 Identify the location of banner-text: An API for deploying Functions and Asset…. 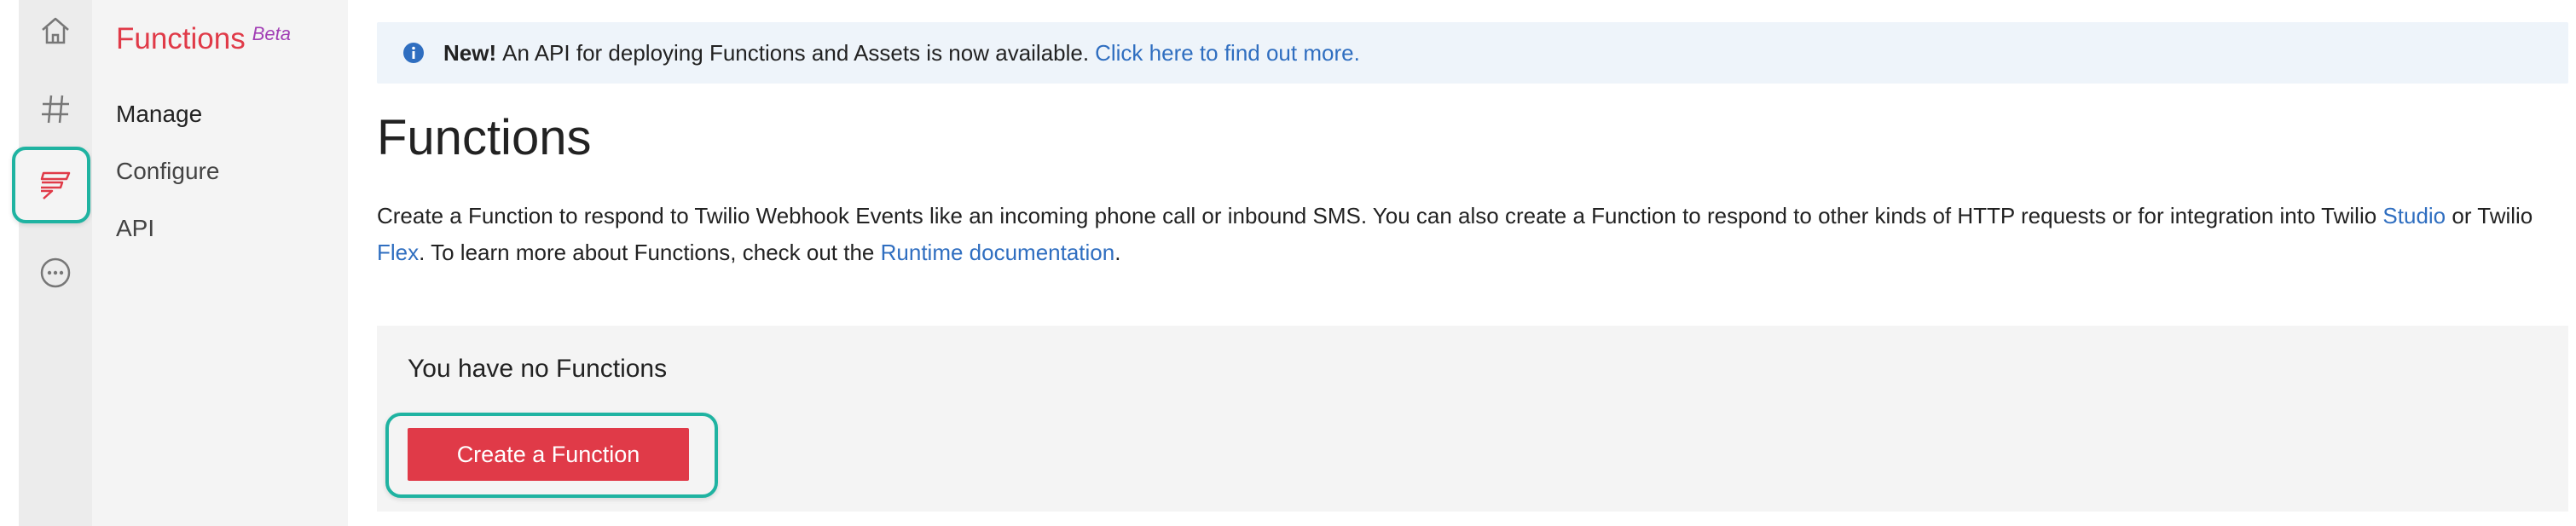
(796, 52).